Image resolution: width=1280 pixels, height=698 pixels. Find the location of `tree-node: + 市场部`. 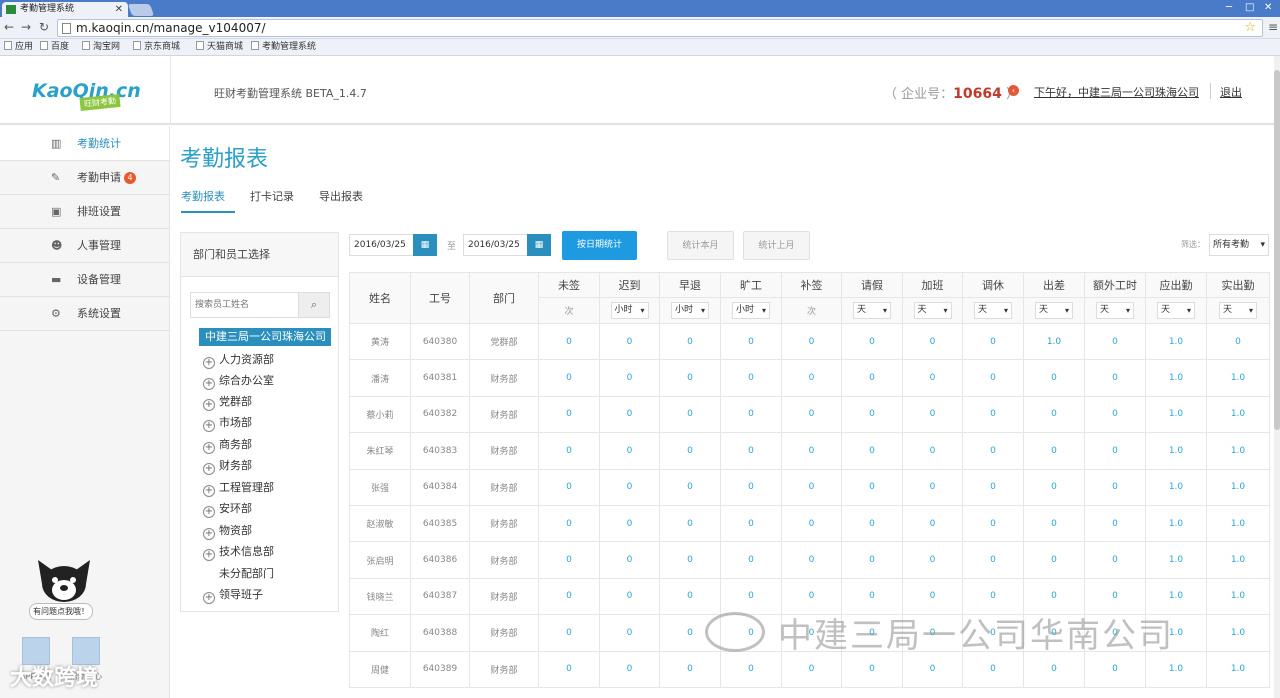

tree-node: + 市场部 is located at coordinates (227, 423).